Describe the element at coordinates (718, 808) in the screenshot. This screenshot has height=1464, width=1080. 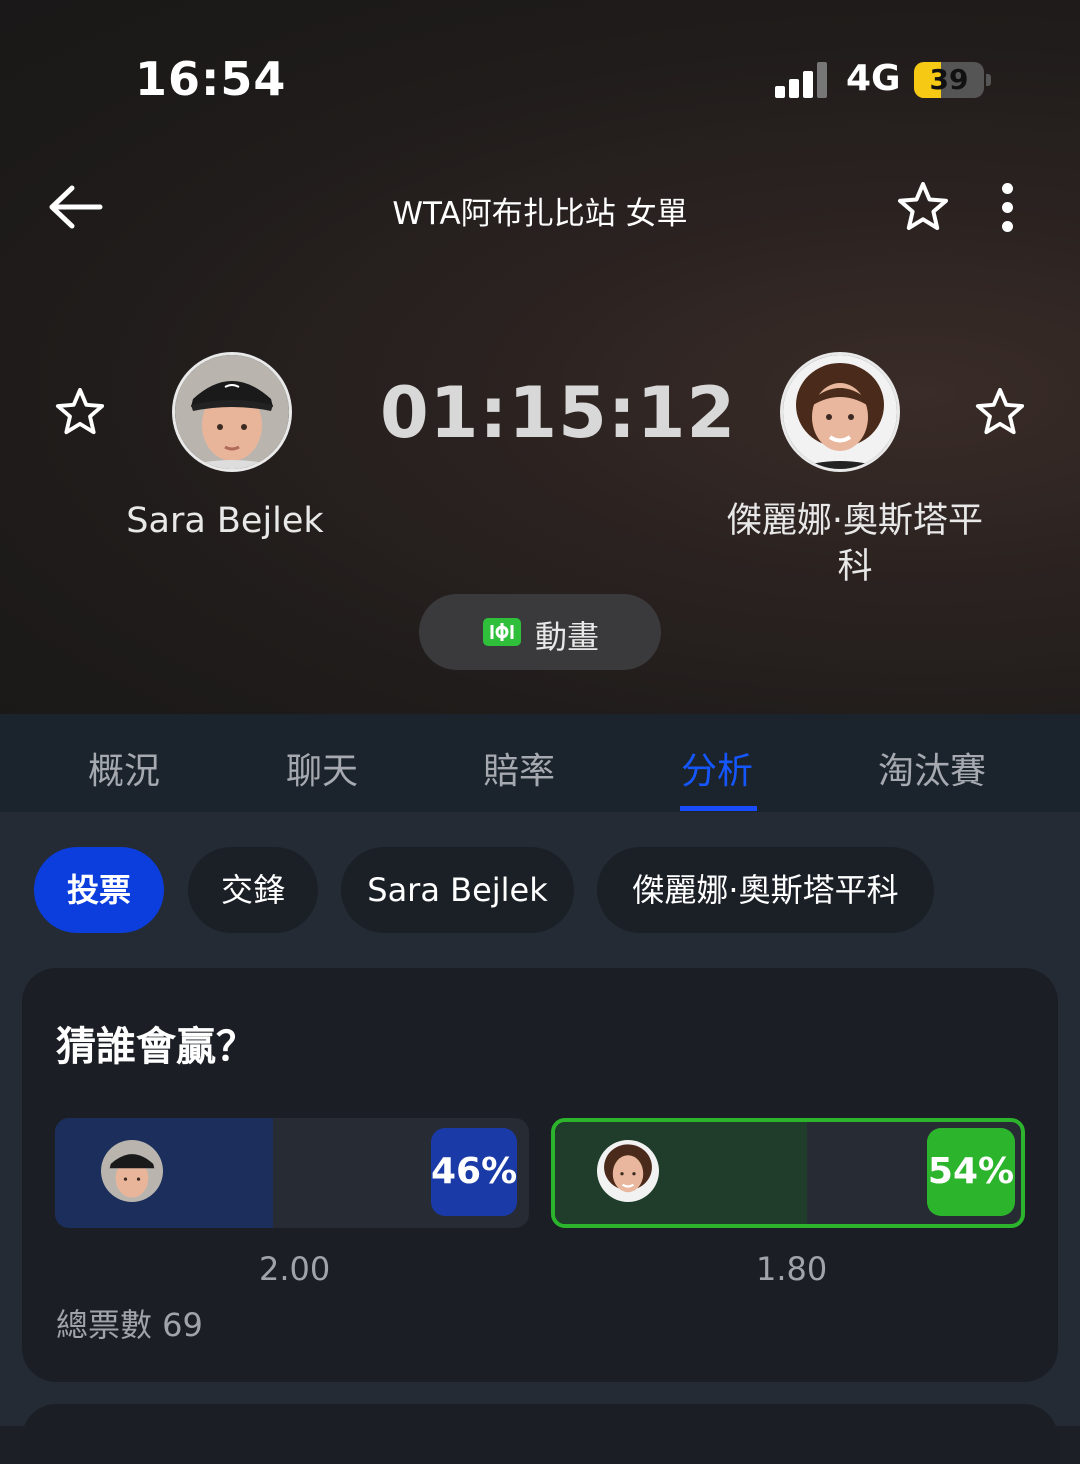
I see `tab-active-indicator` at that location.